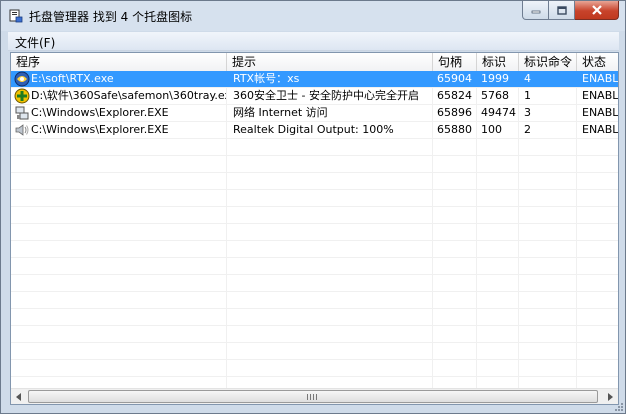 The height and width of the screenshot is (414, 626). I want to click on cell-id: 1999, so click(498, 79).